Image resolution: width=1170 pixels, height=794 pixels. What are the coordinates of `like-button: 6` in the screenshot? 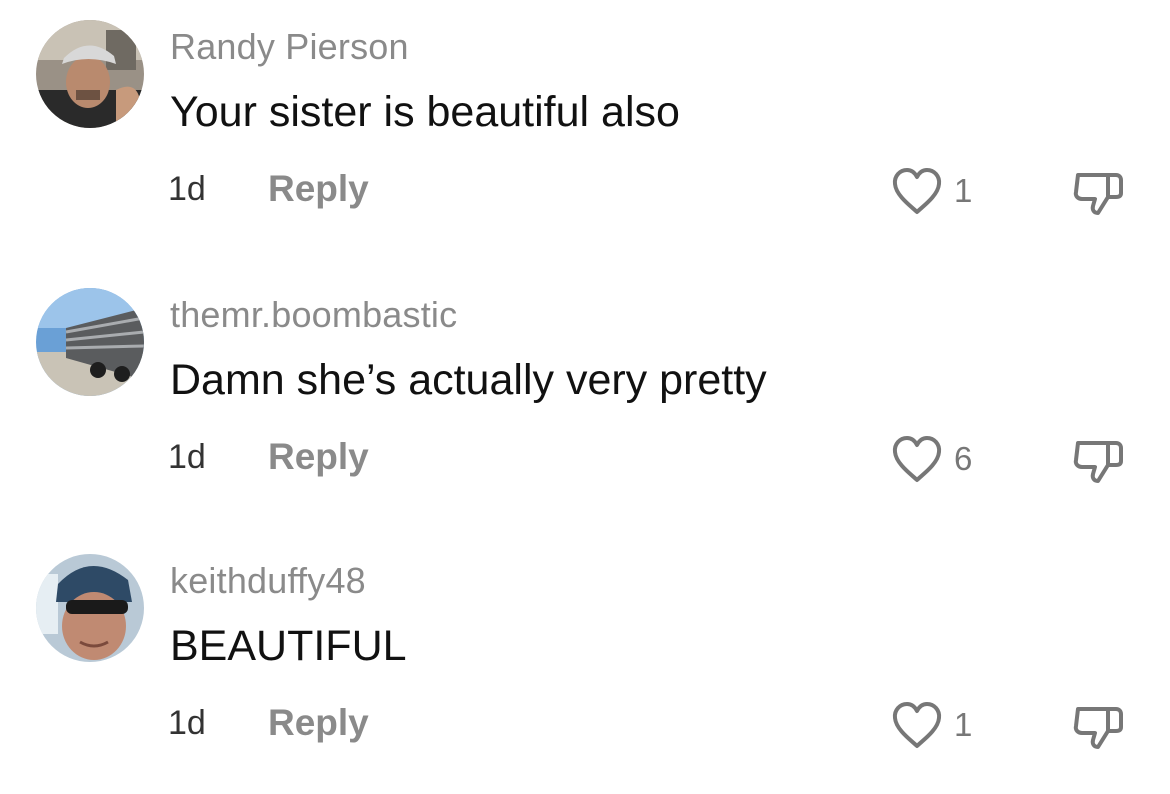 It's located at (931, 459).